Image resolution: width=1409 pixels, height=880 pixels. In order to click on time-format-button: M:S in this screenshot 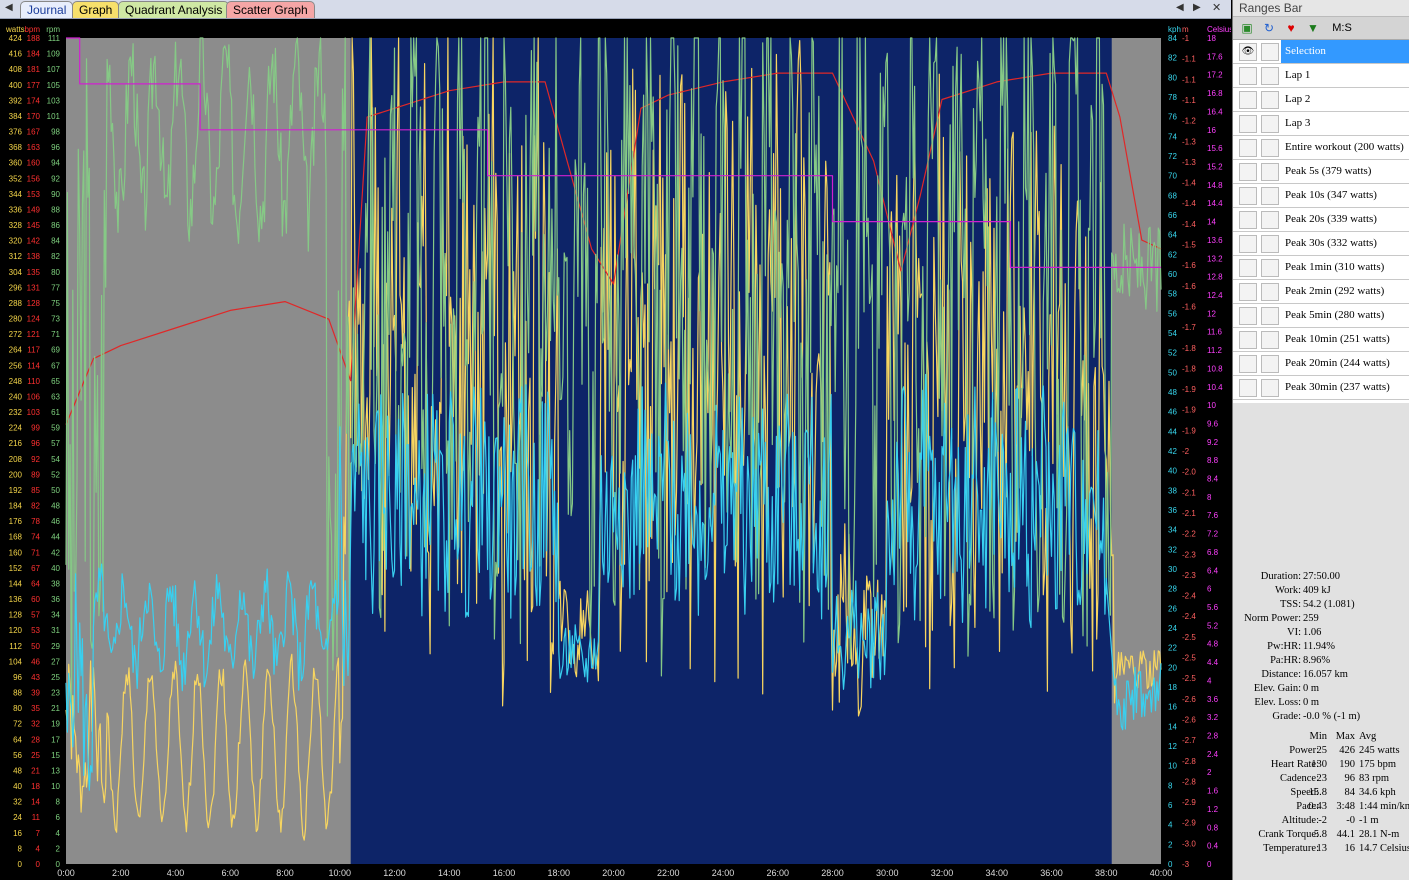, I will do `click(1342, 28)`.